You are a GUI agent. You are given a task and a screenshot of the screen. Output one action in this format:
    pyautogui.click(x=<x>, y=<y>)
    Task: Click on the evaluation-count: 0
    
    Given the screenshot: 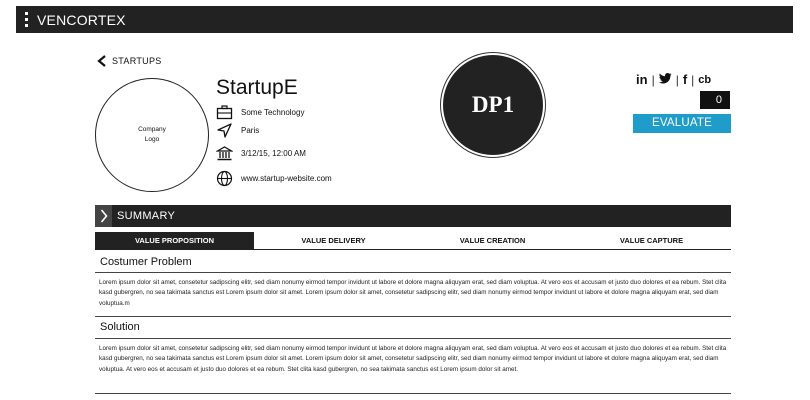 What is the action you would take?
    pyautogui.click(x=715, y=100)
    